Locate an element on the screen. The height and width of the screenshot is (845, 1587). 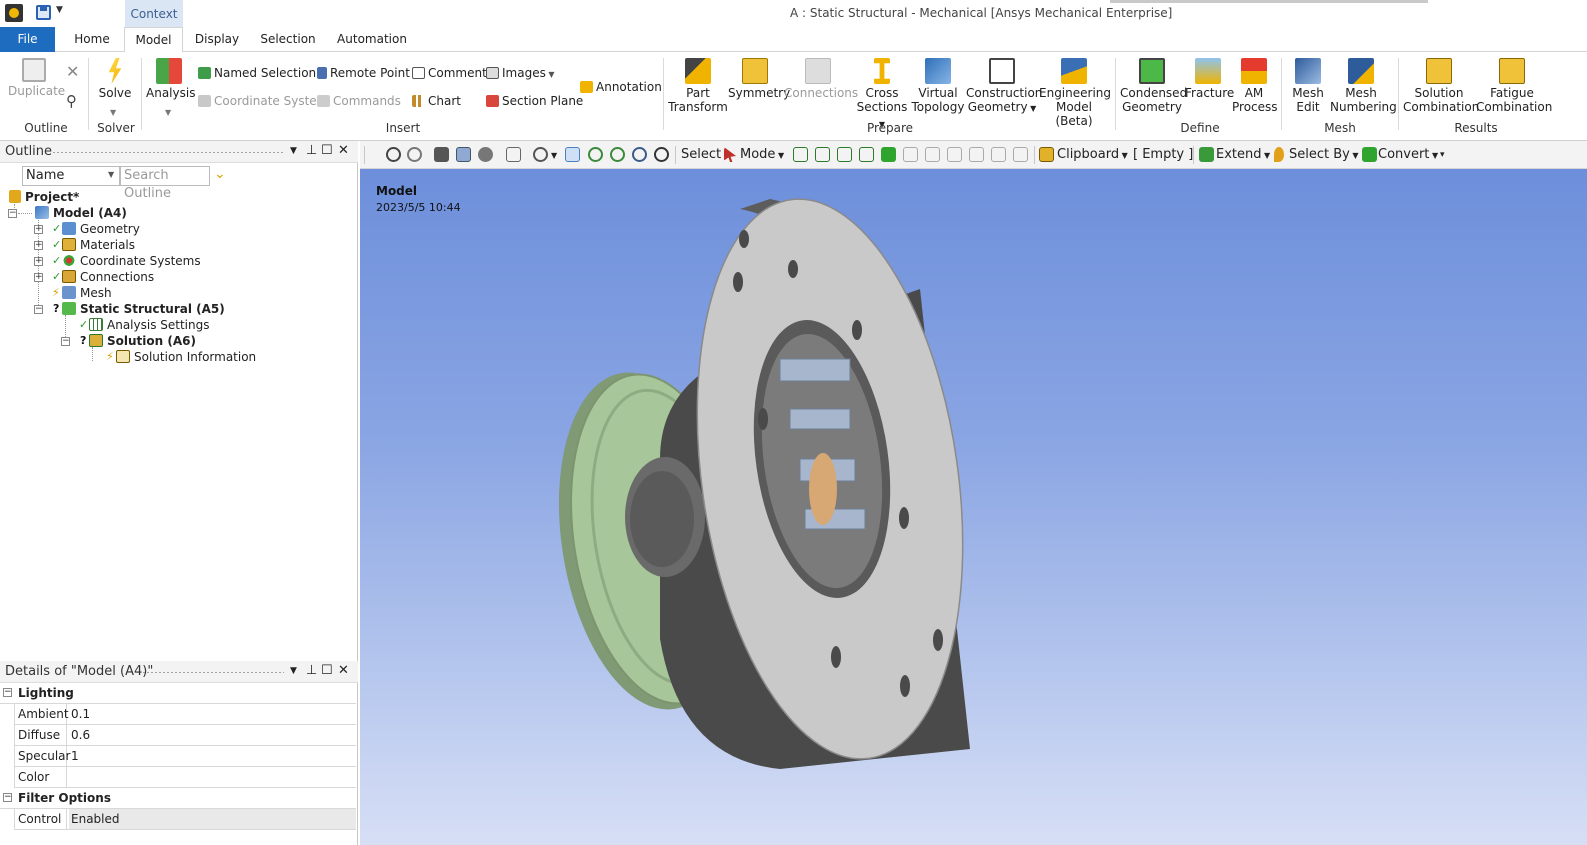
panel-grip is located at coordinates (213, 672).